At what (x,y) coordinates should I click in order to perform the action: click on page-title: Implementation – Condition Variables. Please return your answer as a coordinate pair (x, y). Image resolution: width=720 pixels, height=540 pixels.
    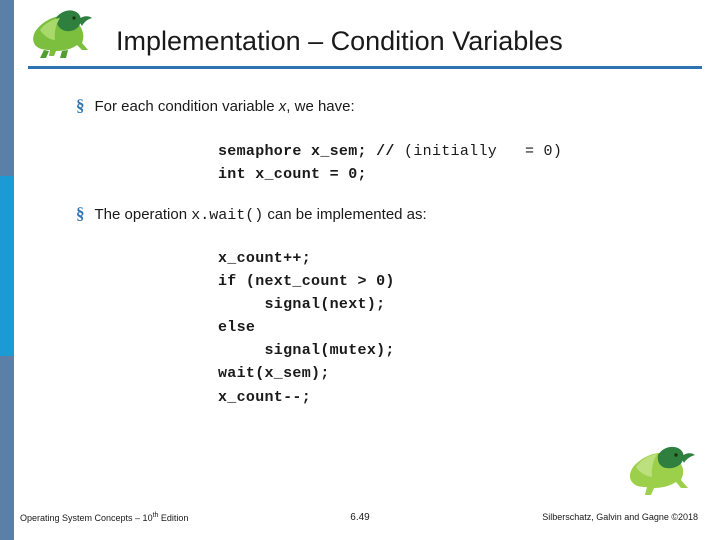
    Looking at the image, I should click on (339, 41).